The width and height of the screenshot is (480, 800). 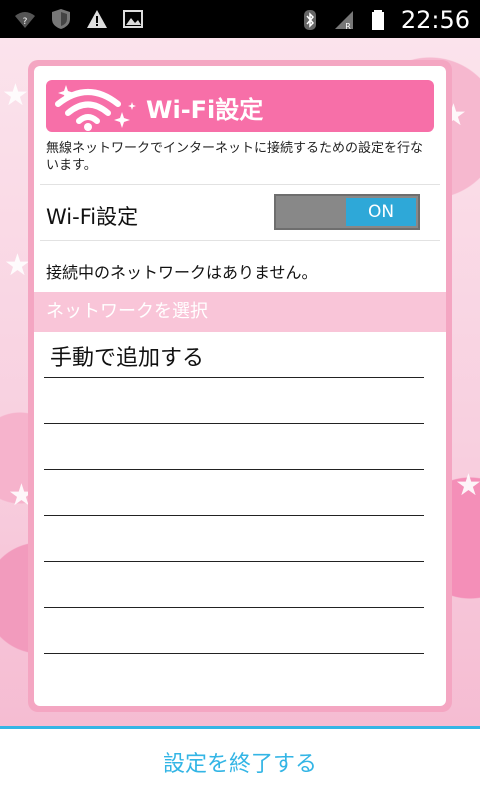 What do you see at coordinates (95, 108) in the screenshot?
I see `wifi-sparkle-icon` at bounding box center [95, 108].